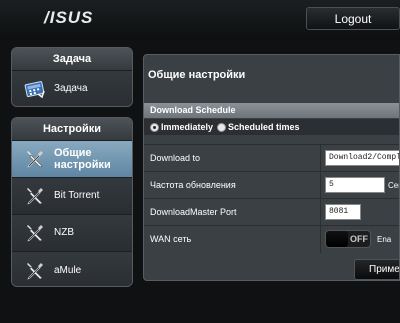 This screenshot has width=400, height=323. I want to click on refresh-rate-label: Частота обновления, so click(193, 185).